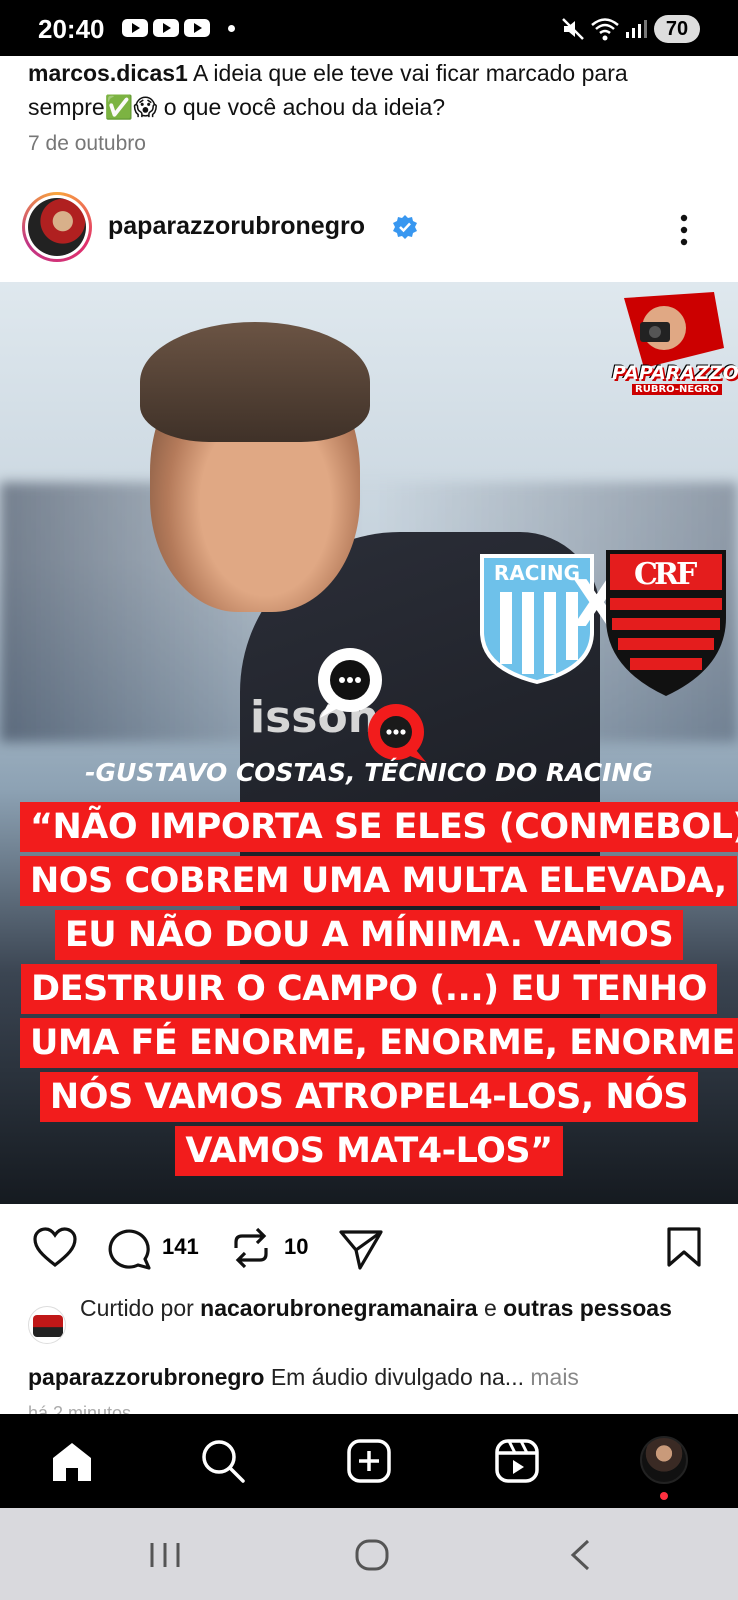 The height and width of the screenshot is (1600, 738). I want to click on quote-line: NÓS VAMOS ATROPEL4-LOS, NÓS, so click(369, 1097).